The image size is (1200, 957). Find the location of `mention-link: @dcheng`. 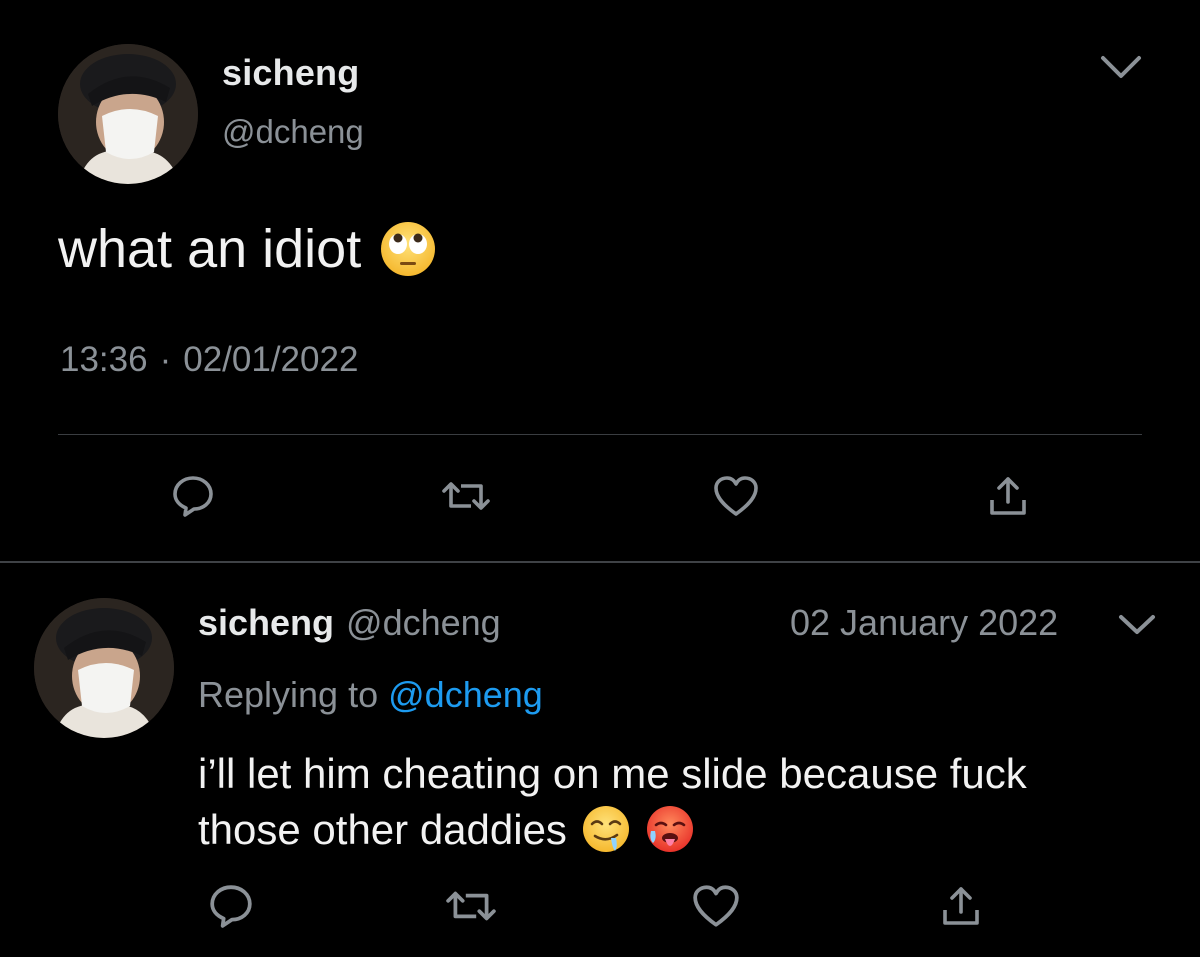

mention-link: @dcheng is located at coordinates (465, 694).